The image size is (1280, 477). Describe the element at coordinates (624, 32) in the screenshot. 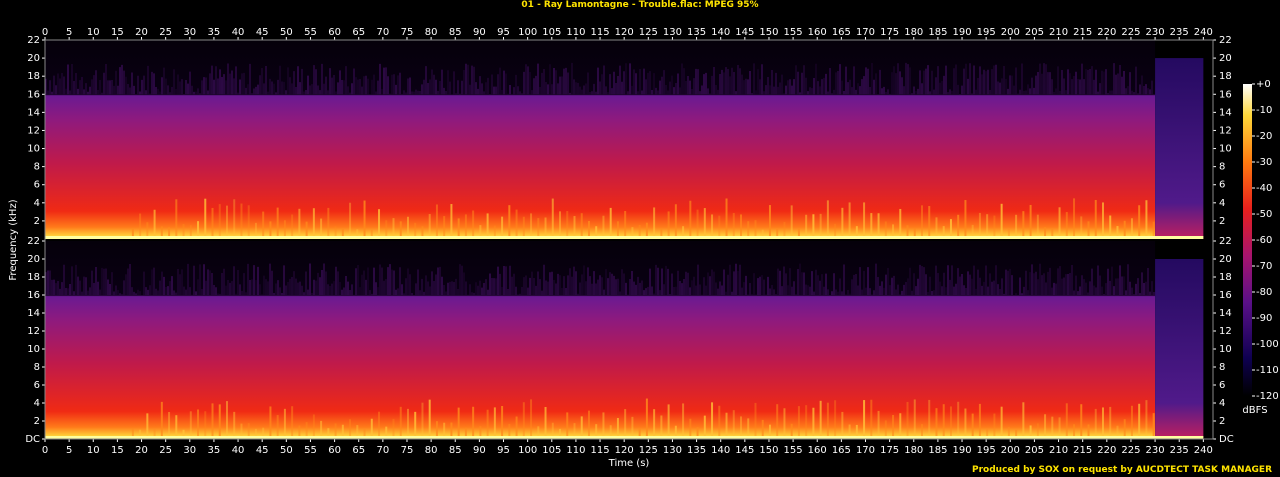

I see `x-tick-label: 120` at that location.